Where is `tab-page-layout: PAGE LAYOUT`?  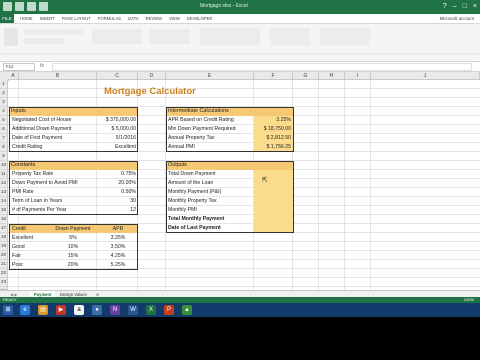
tab-page-layout: PAGE LAYOUT is located at coordinates (76, 18).